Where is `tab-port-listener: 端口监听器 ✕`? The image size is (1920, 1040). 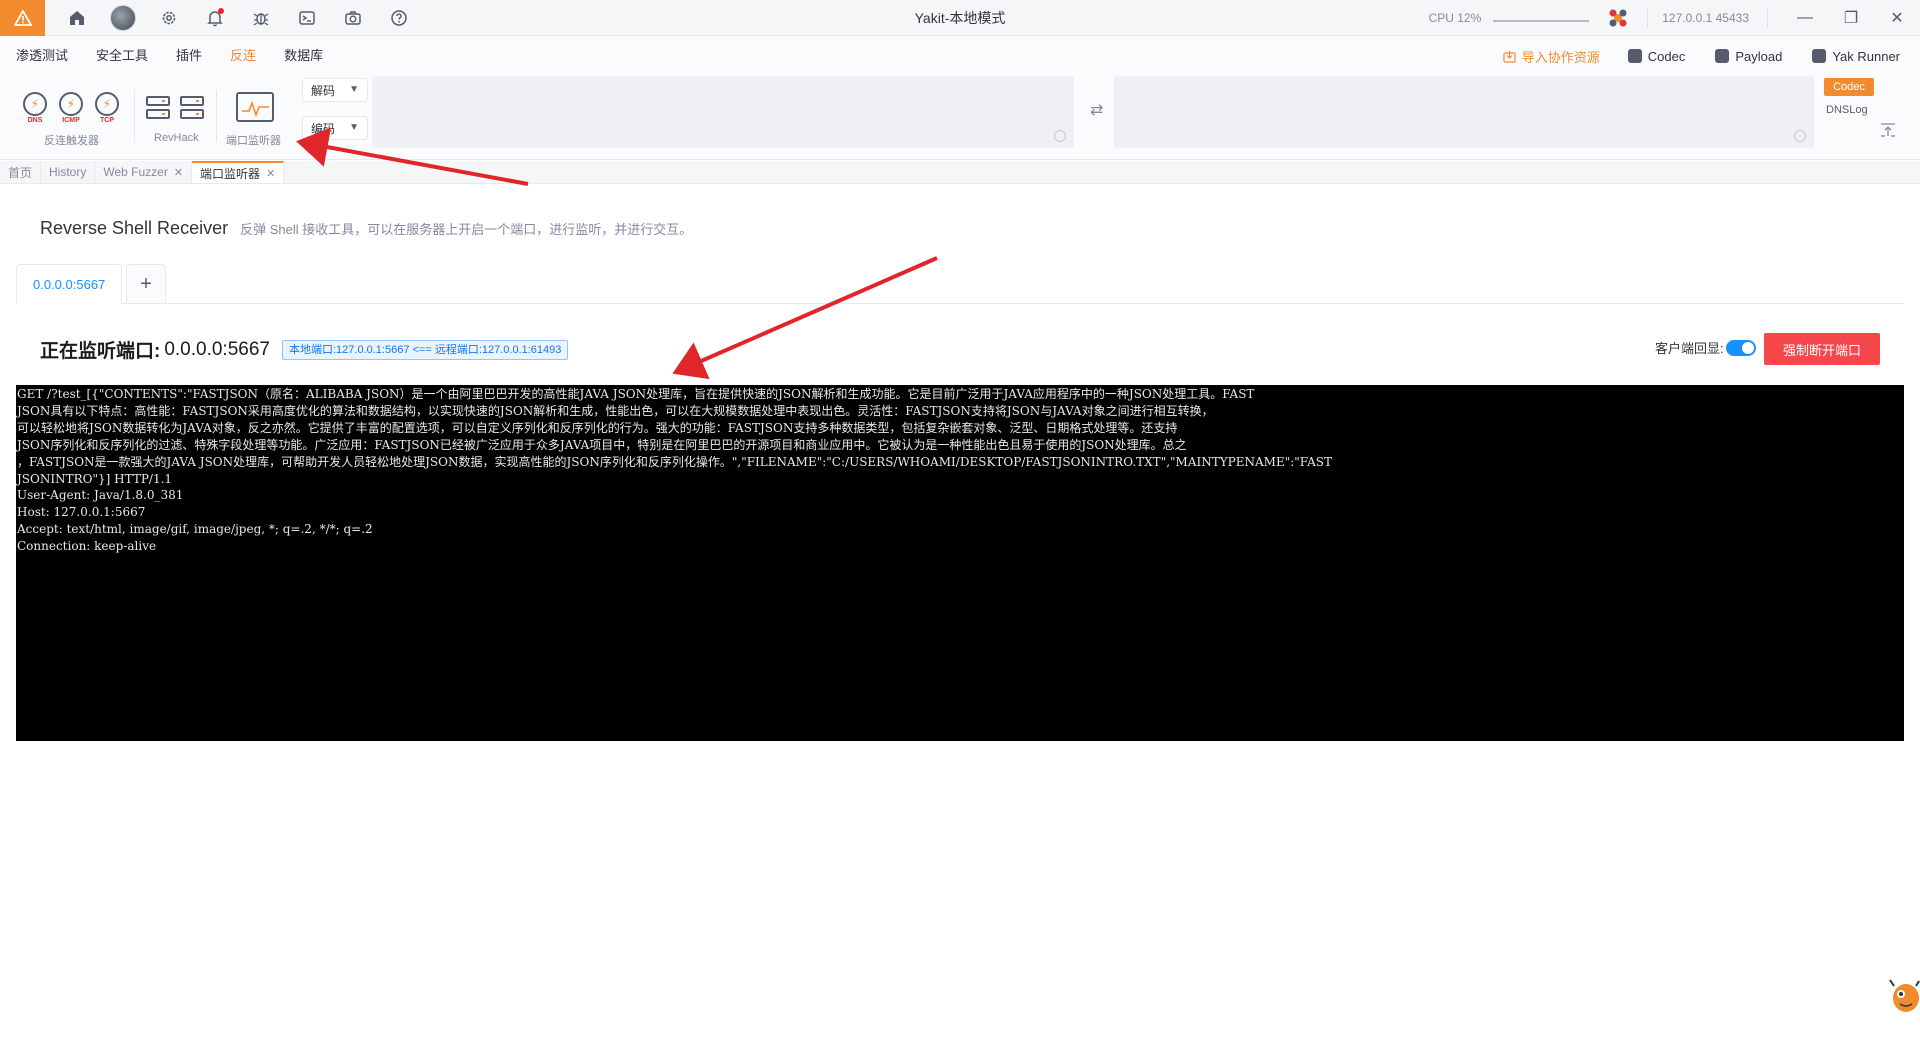
tab-port-listener: 端口监听器 ✕ is located at coordinates (238, 172).